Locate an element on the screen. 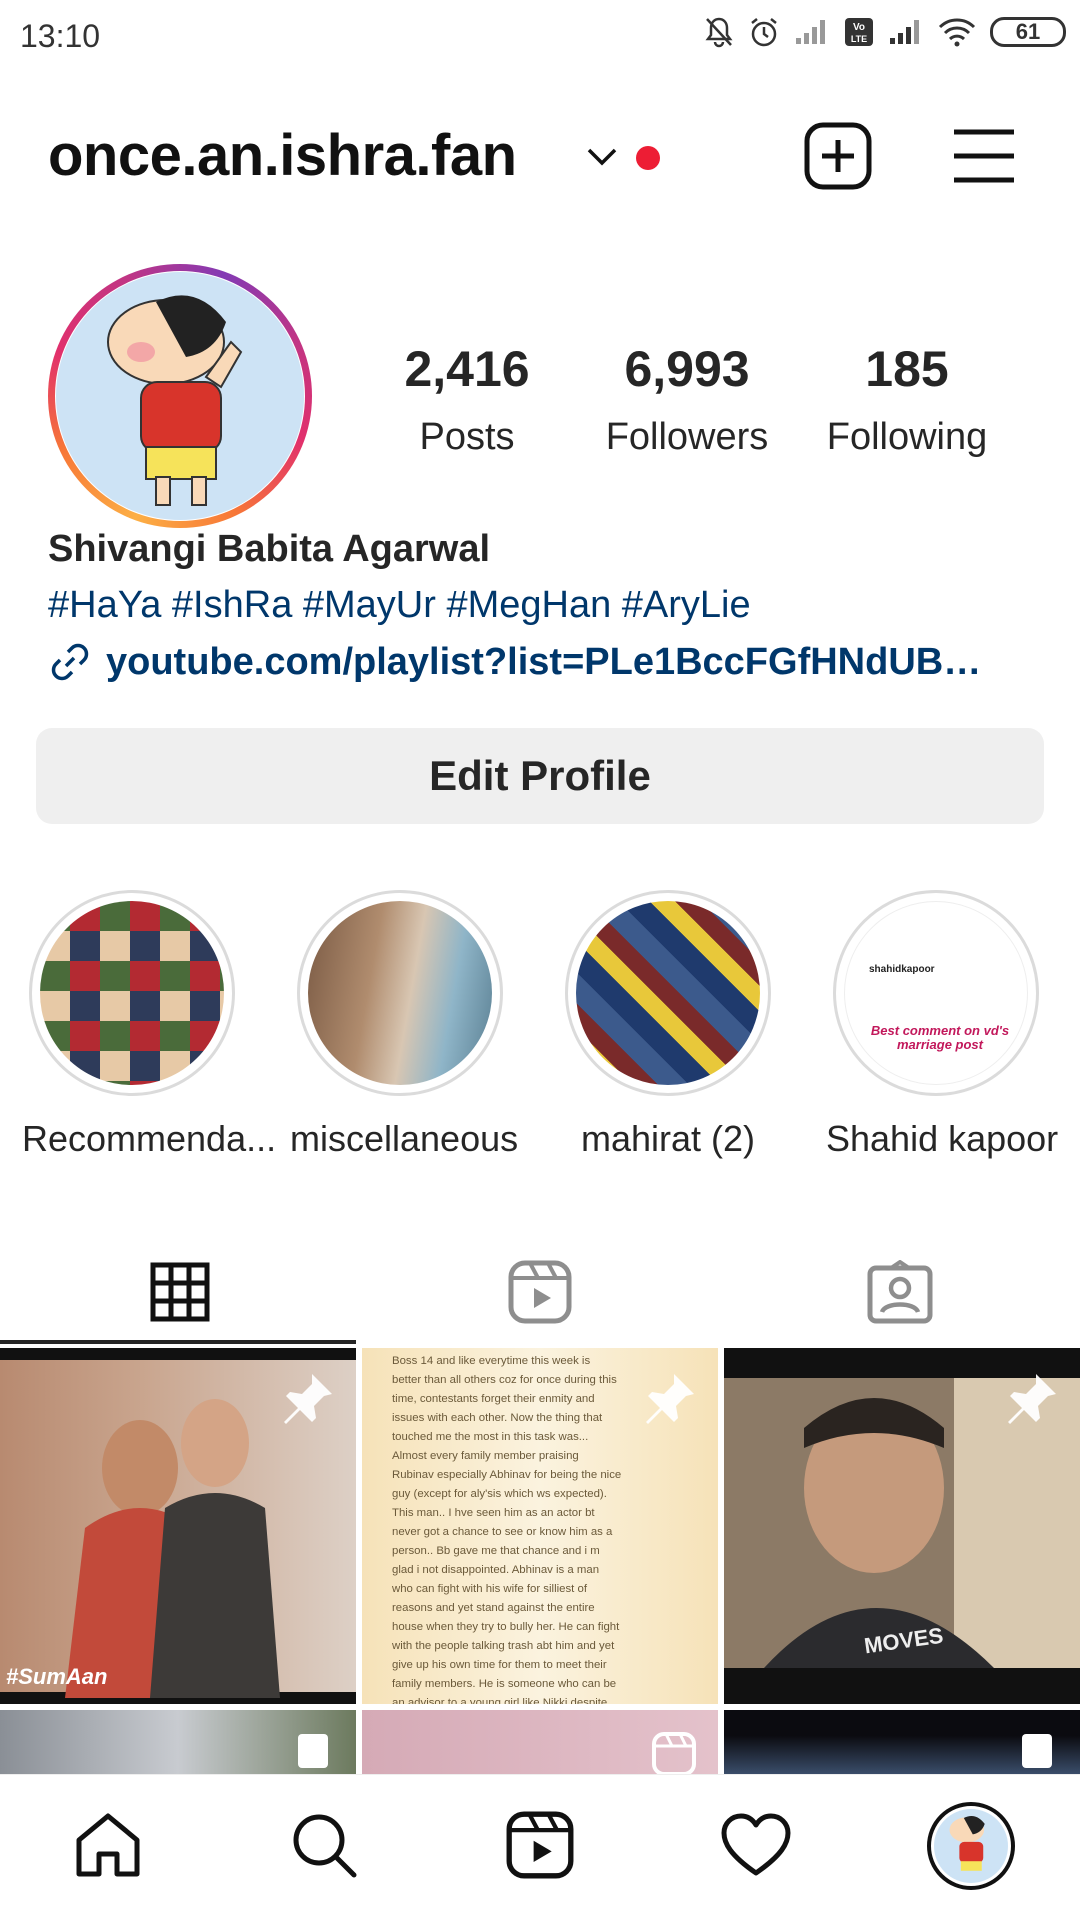  nav-home is located at coordinates (108, 1845).